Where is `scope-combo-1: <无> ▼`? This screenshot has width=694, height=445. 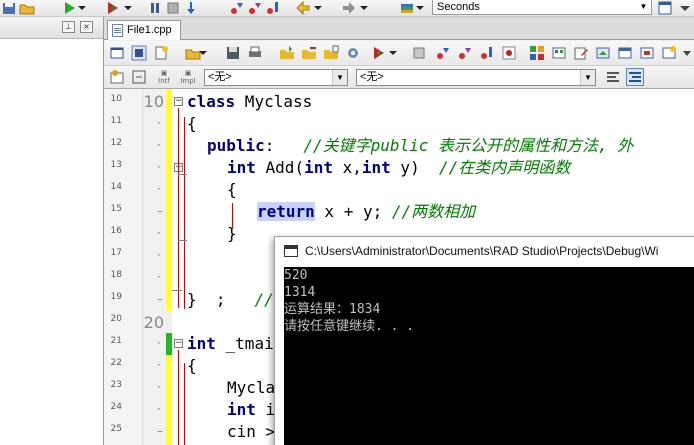
scope-combo-1: <无> ▼ is located at coordinates (276, 77).